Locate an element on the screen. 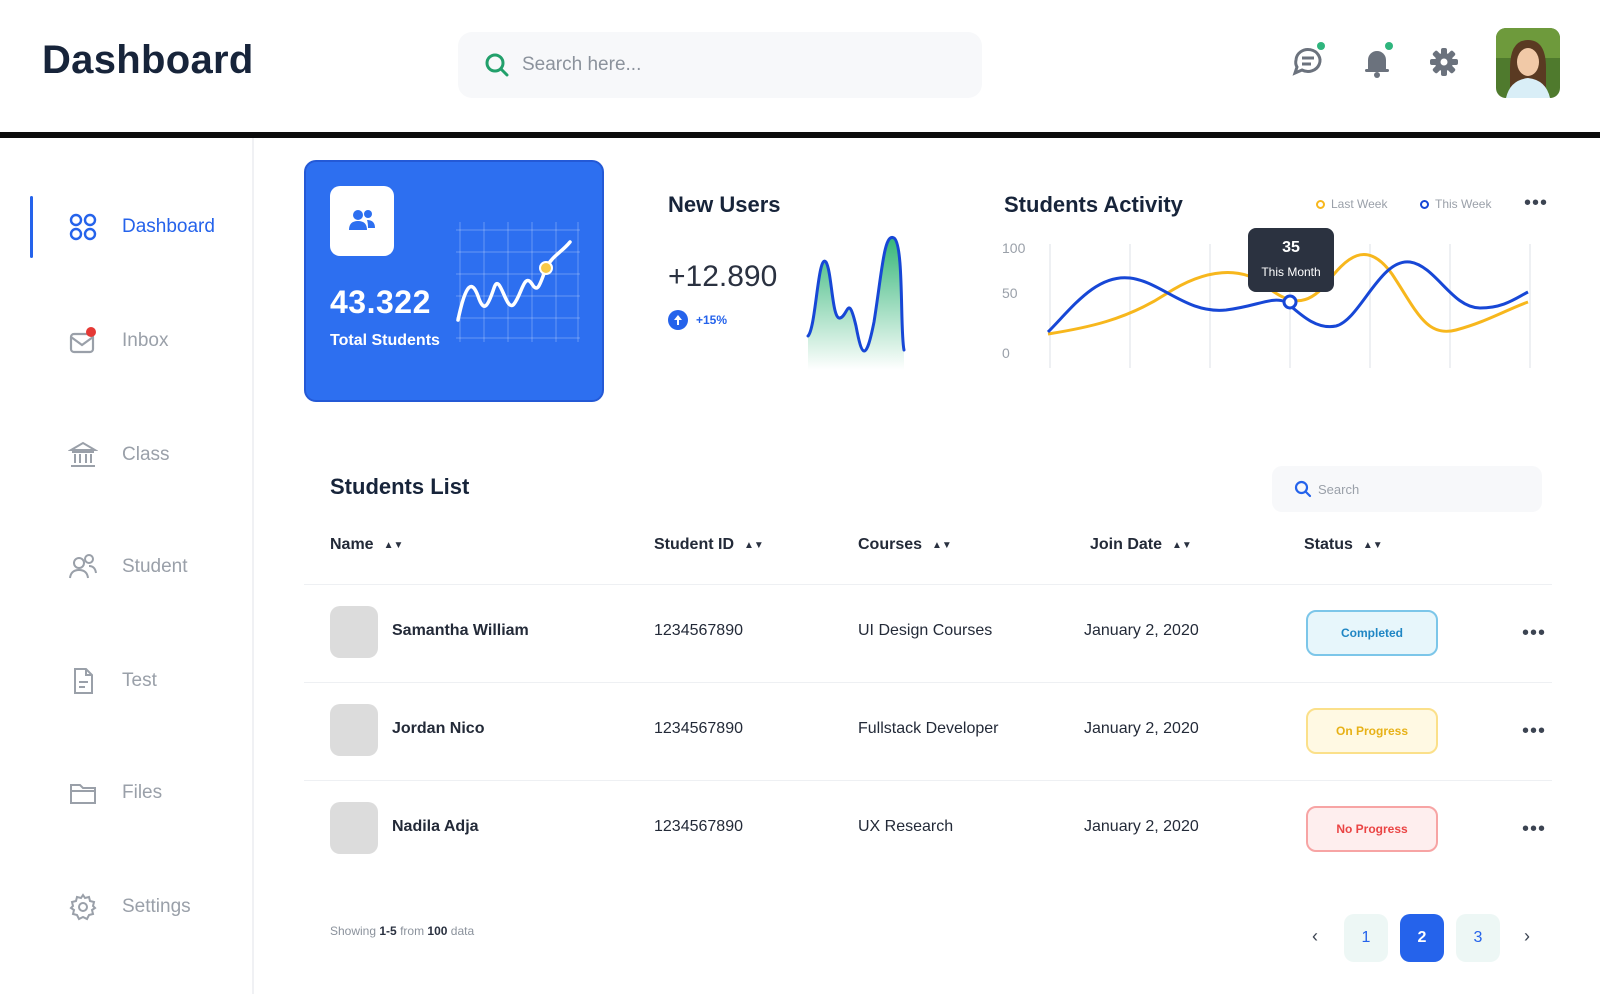 The height and width of the screenshot is (994, 1600). chevron-left-icon: ‹ is located at coordinates (1315, 936).